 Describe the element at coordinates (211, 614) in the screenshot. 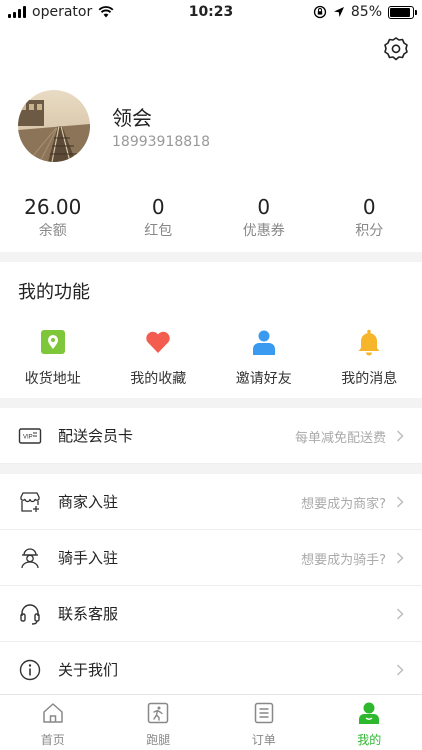

I see `customer-service-row: 联系客服` at that location.